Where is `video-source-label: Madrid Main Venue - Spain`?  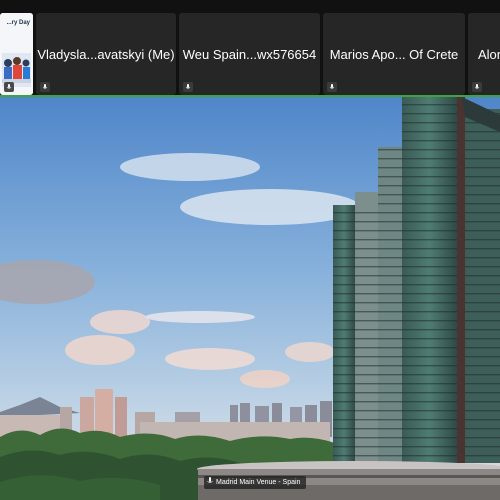 video-source-label: Madrid Main Venue - Spain is located at coordinates (255, 482).